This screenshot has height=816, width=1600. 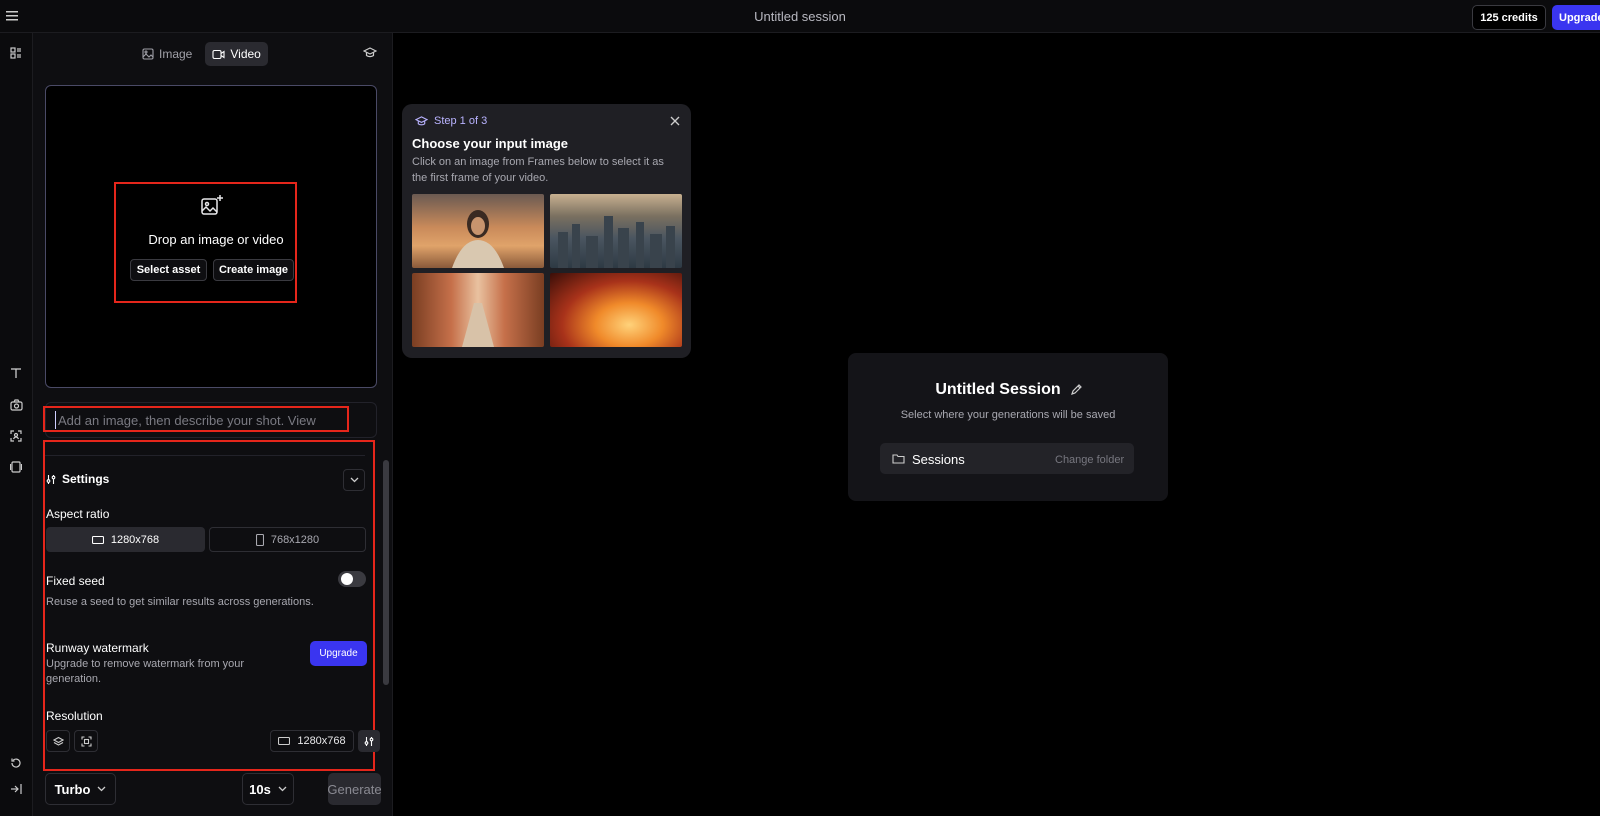 What do you see at coordinates (898, 458) in the screenshot?
I see `folder-icon` at bounding box center [898, 458].